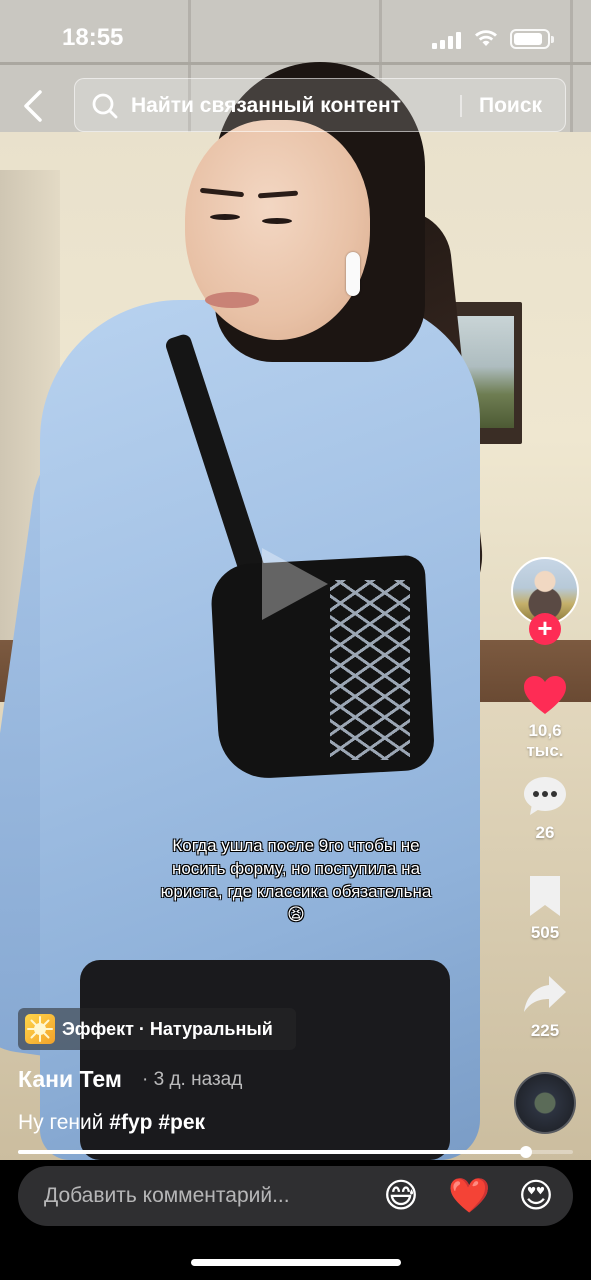 The height and width of the screenshot is (1280, 591). I want to click on effect-label: Эффект · Натуральный, so click(167, 1029).